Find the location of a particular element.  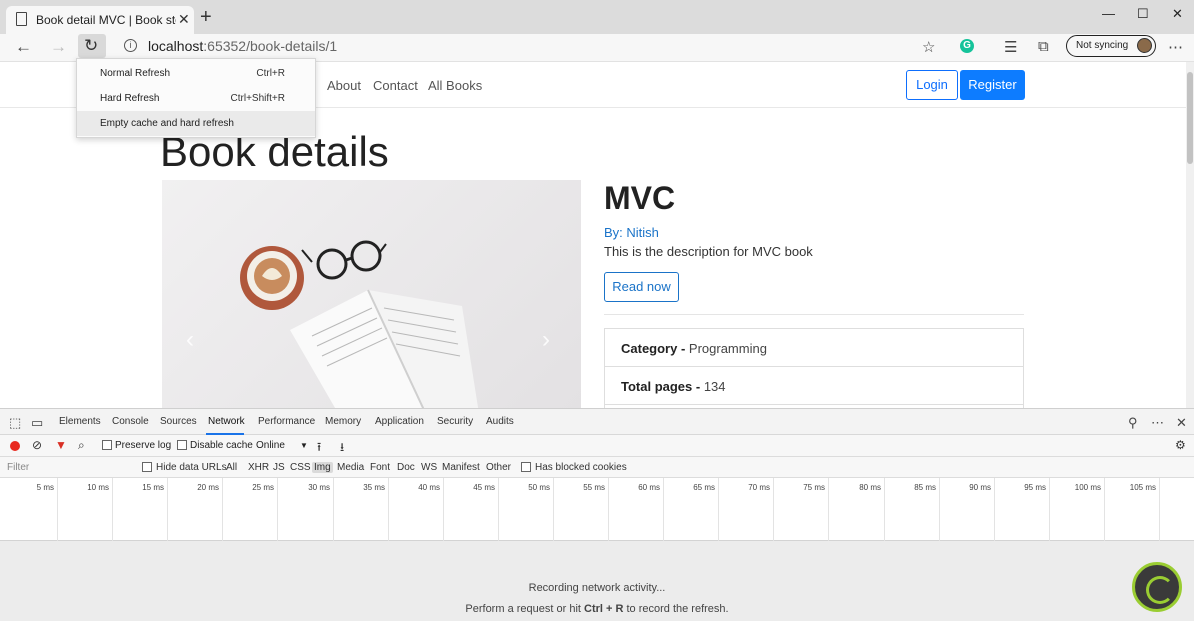

grammarly-icon: G is located at coordinates (967, 46).